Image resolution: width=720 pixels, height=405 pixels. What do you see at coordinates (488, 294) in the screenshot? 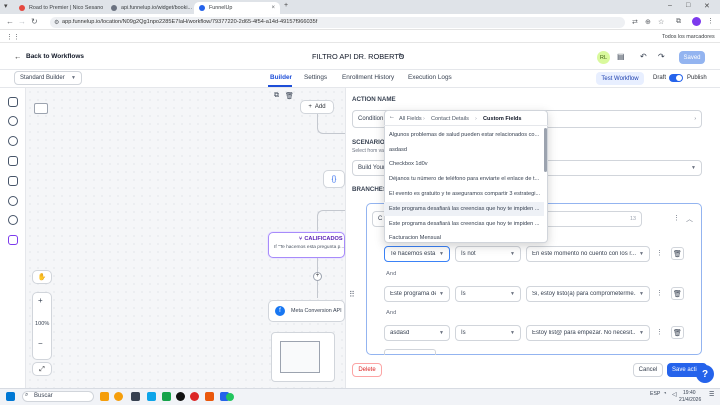
I see `operator-select-2: Is ▼` at bounding box center [488, 294].